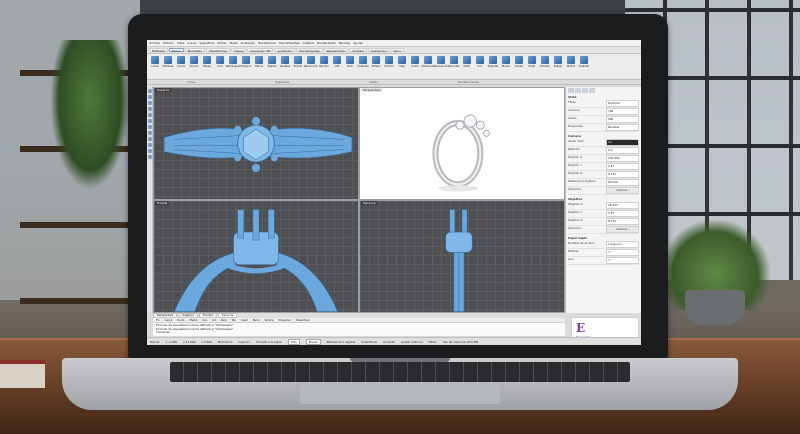 The height and width of the screenshot is (434, 800). What do you see at coordinates (585, 90) in the screenshot?
I see `display-icon` at bounding box center [585, 90].